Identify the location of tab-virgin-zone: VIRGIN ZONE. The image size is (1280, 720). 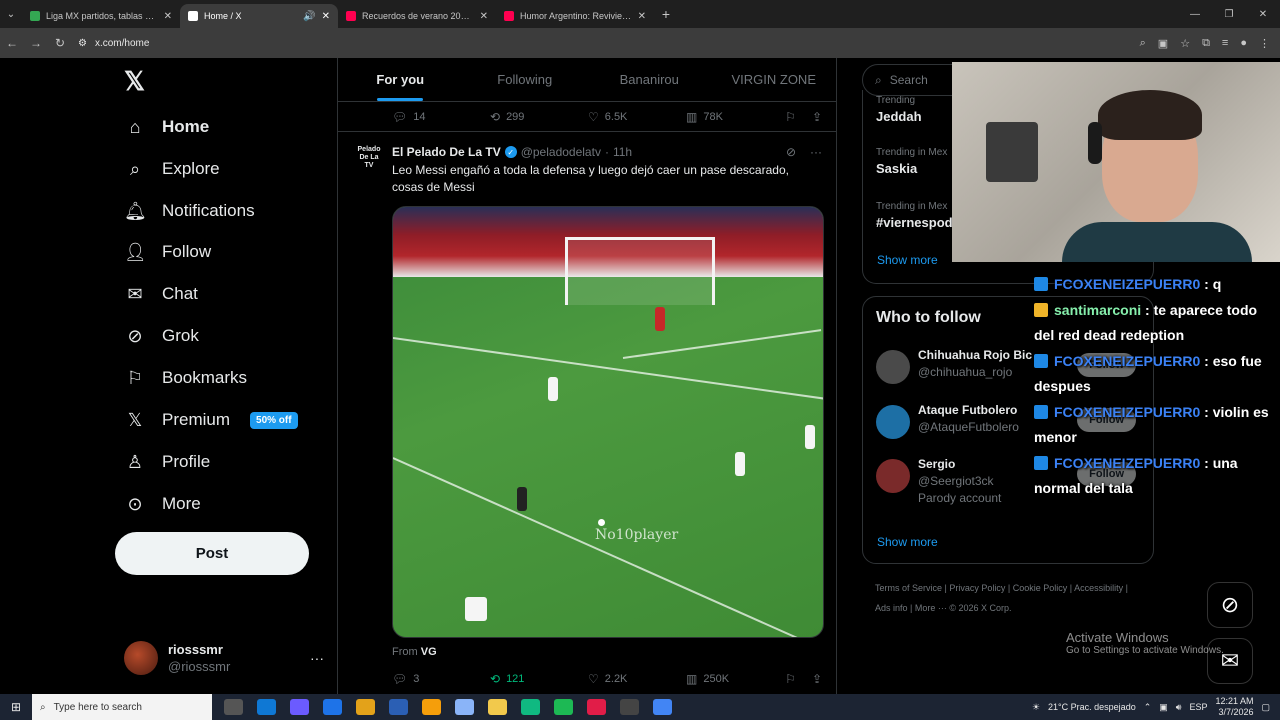
(774, 79).